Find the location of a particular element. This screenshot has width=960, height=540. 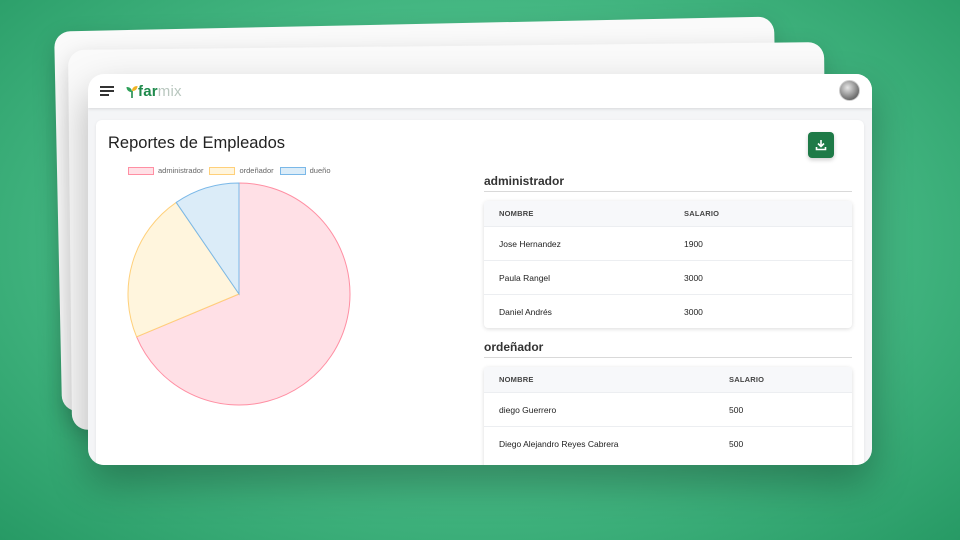

top-bar: farmix is located at coordinates (480, 91).